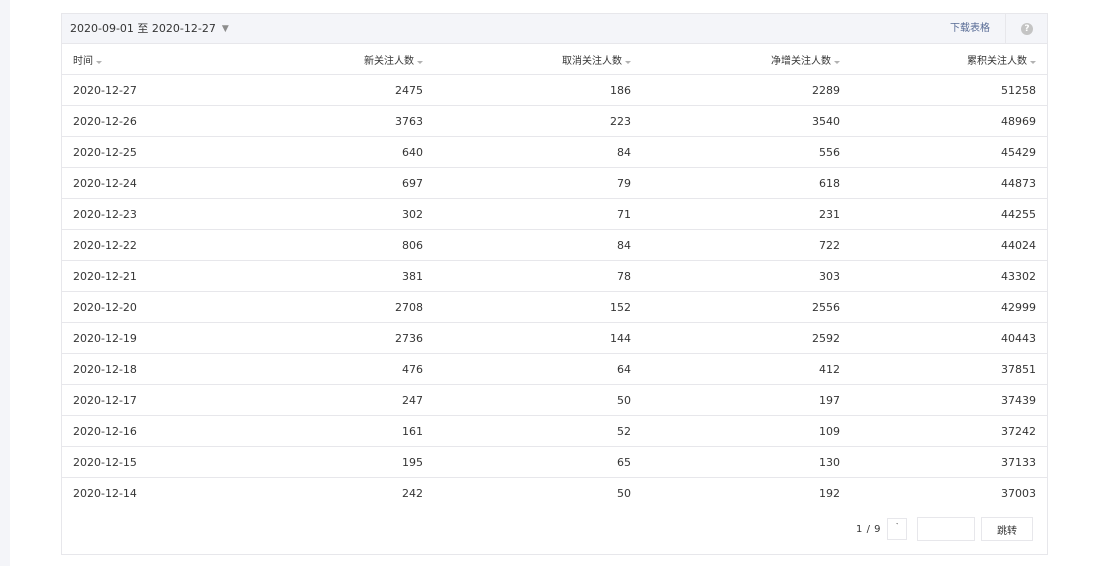  Describe the element at coordinates (328, 400) in the screenshot. I see `table-cell: 247` at that location.